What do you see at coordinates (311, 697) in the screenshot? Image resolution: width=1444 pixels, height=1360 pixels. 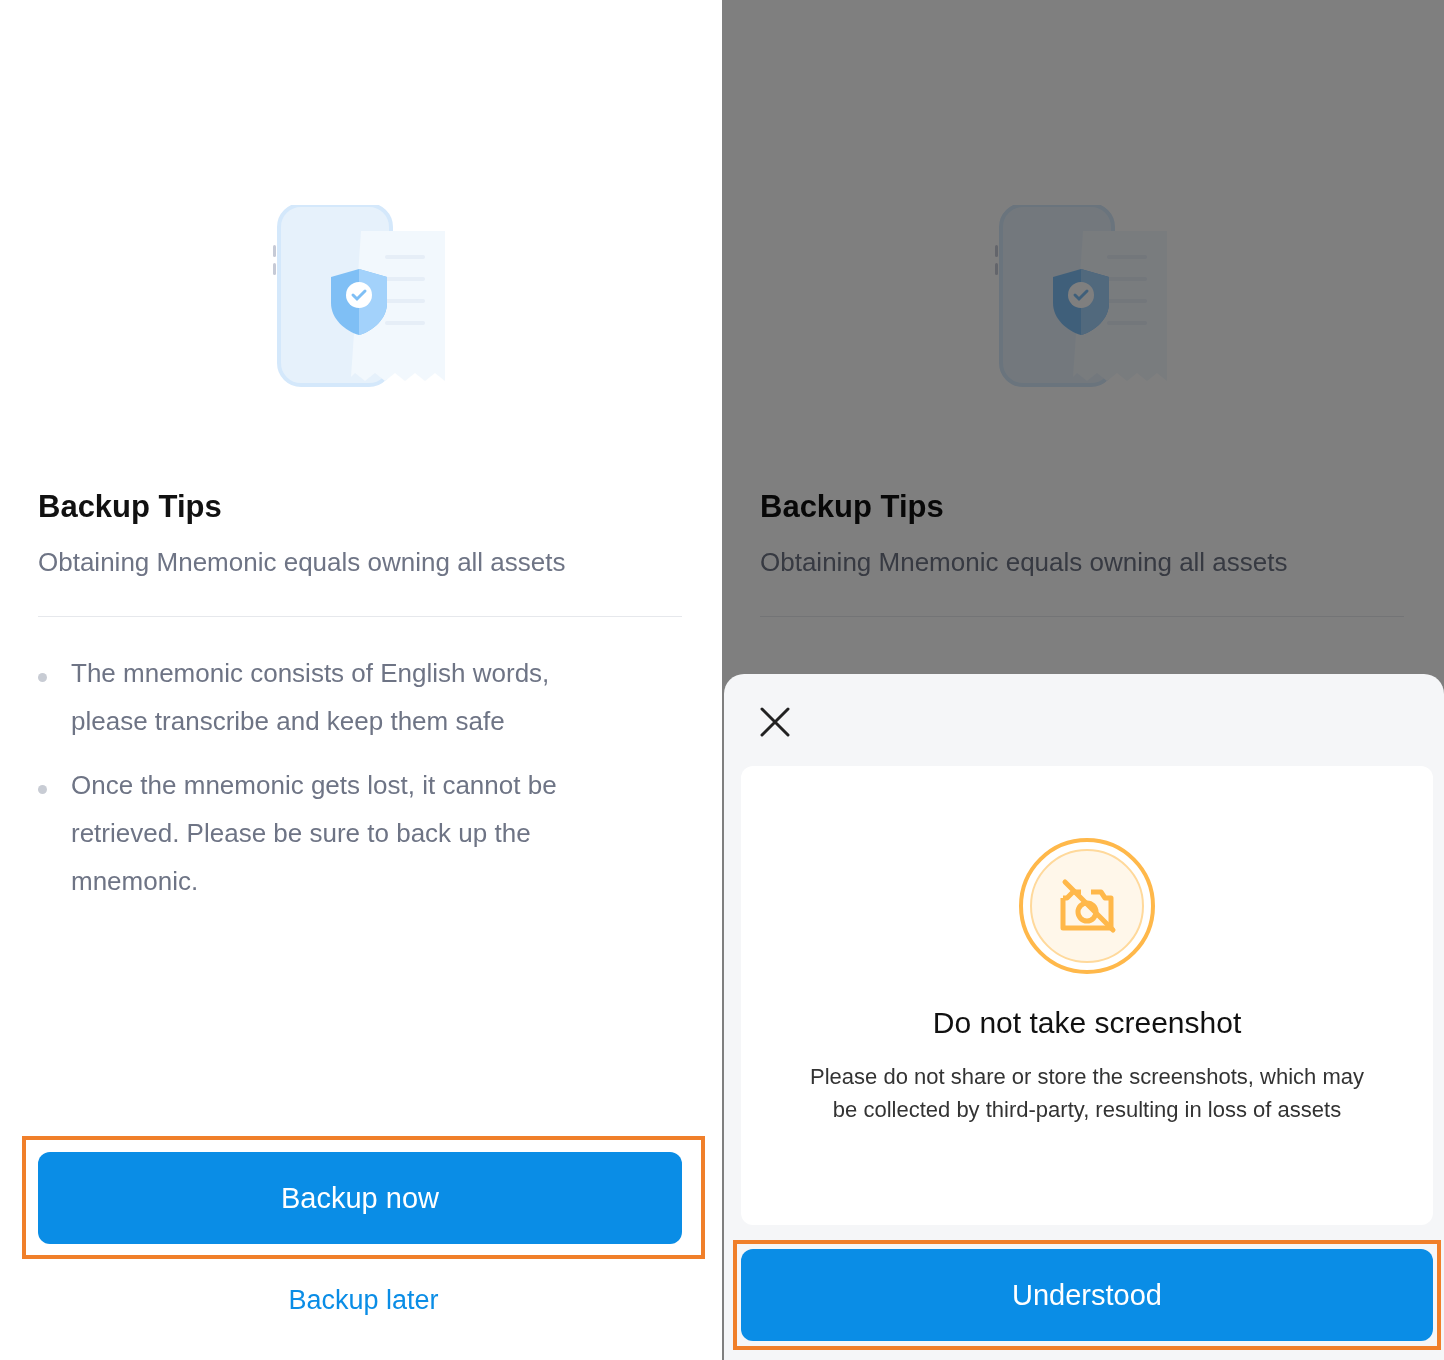 I see `tip-text: The mnemonic consists of English words, please transcribe and keep them safe` at bounding box center [311, 697].